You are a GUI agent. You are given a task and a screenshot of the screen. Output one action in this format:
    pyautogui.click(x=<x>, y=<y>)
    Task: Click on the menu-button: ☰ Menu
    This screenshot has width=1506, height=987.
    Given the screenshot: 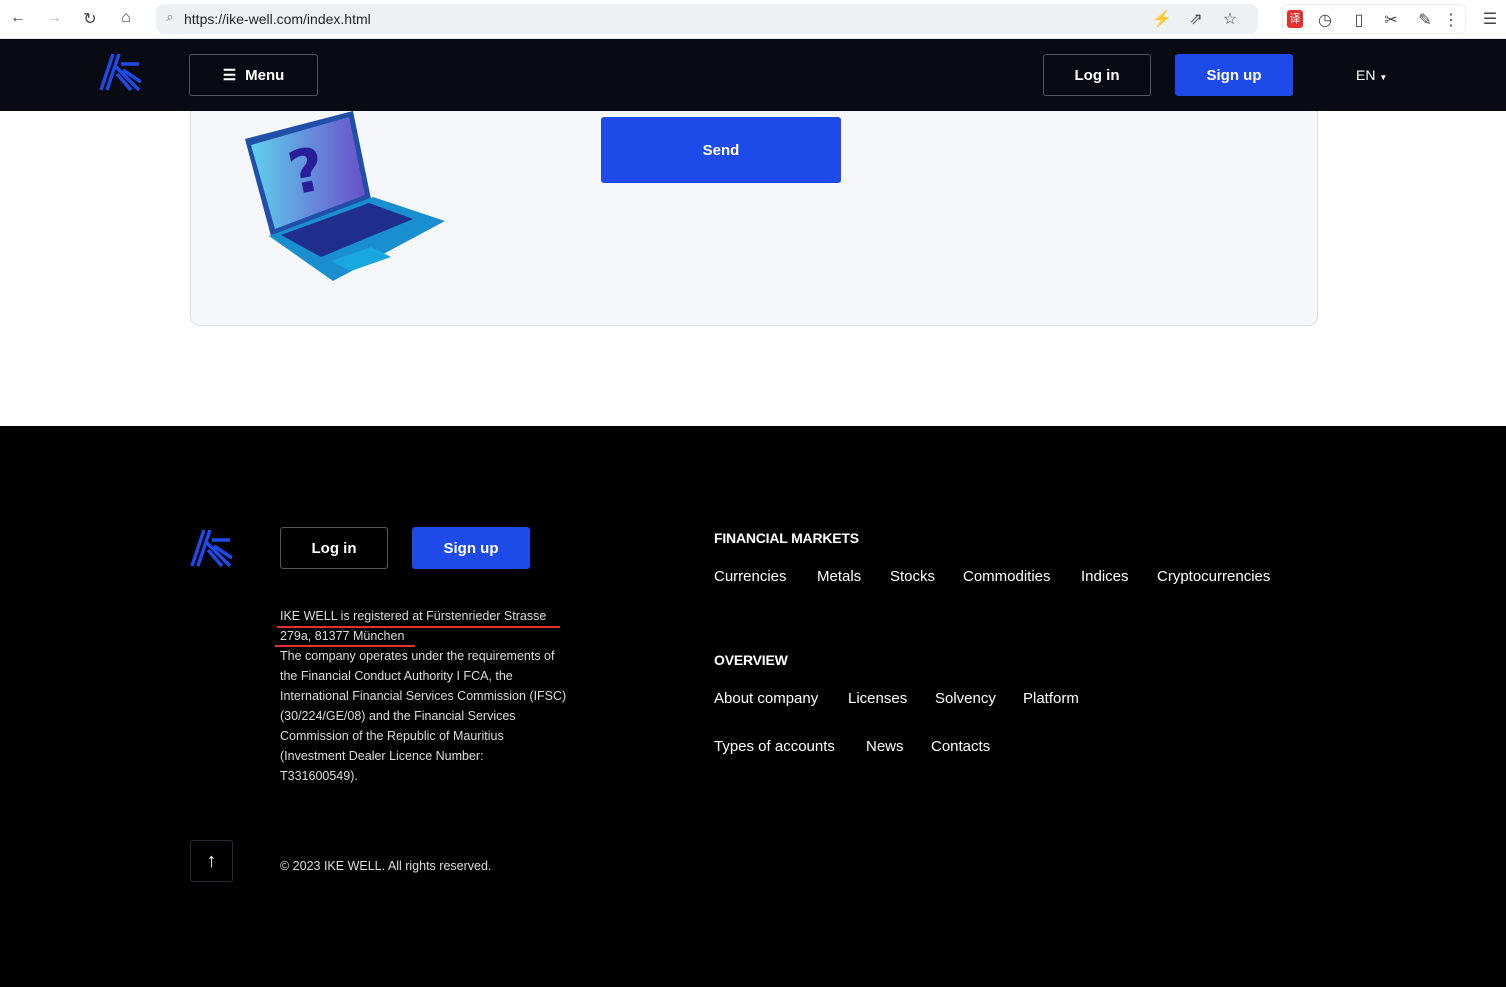 What is the action you would take?
    pyautogui.click(x=253, y=75)
    